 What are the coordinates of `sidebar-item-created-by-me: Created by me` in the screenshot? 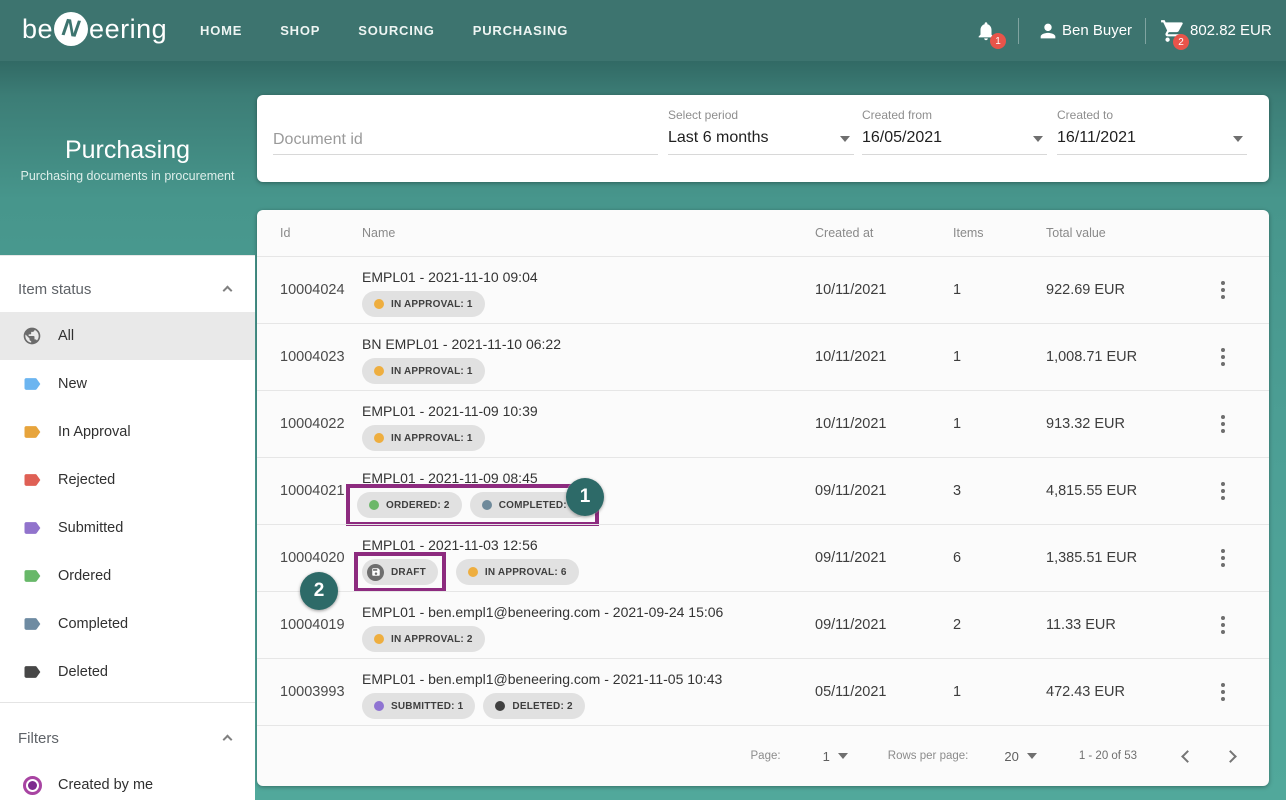 It's located at (127, 780).